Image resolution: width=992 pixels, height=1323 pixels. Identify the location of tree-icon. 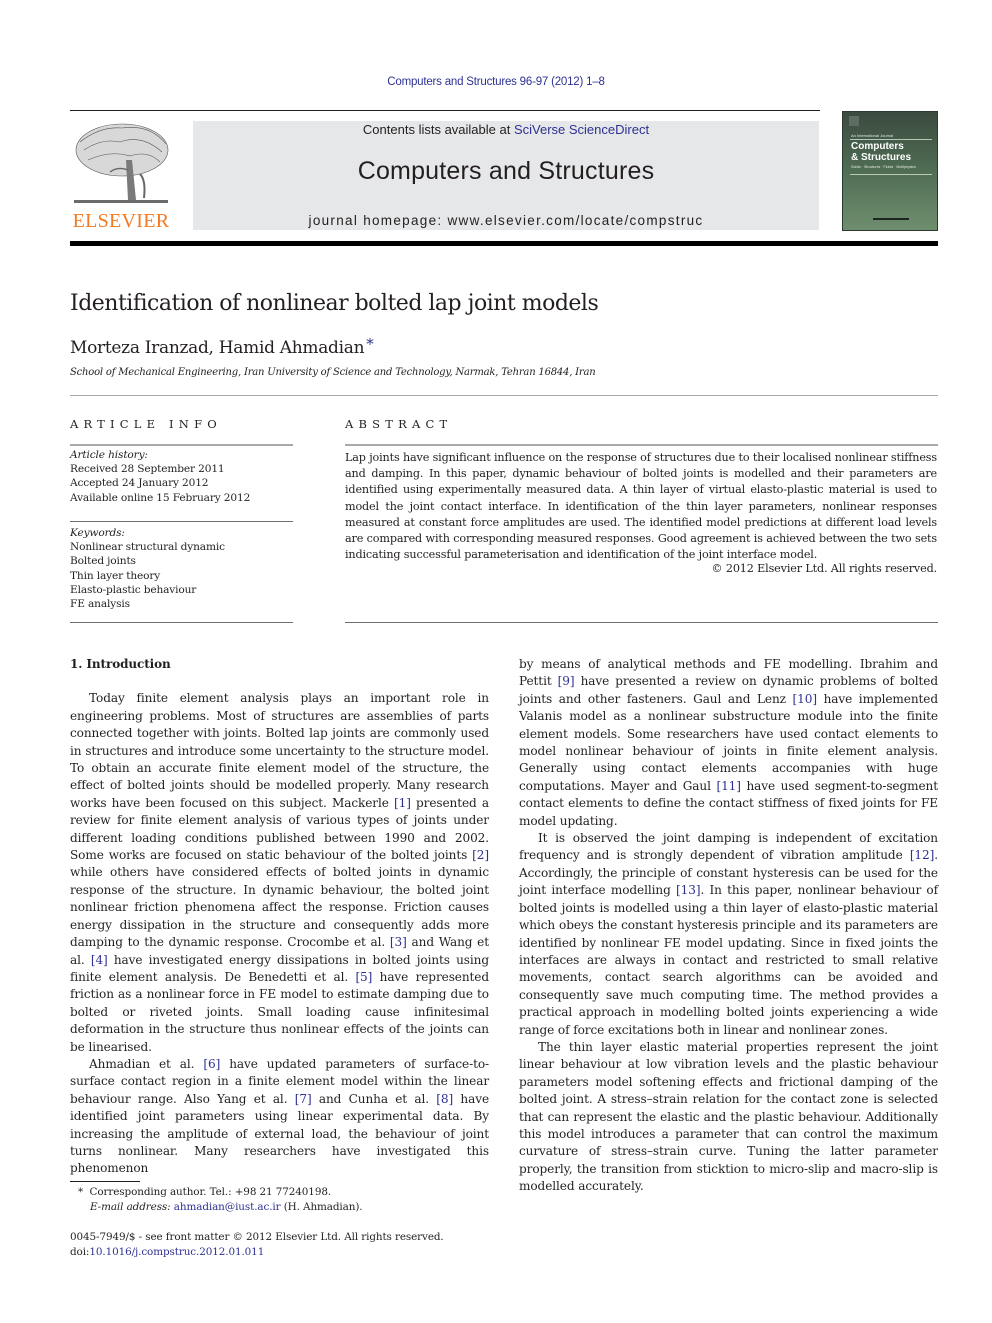
(121, 163).